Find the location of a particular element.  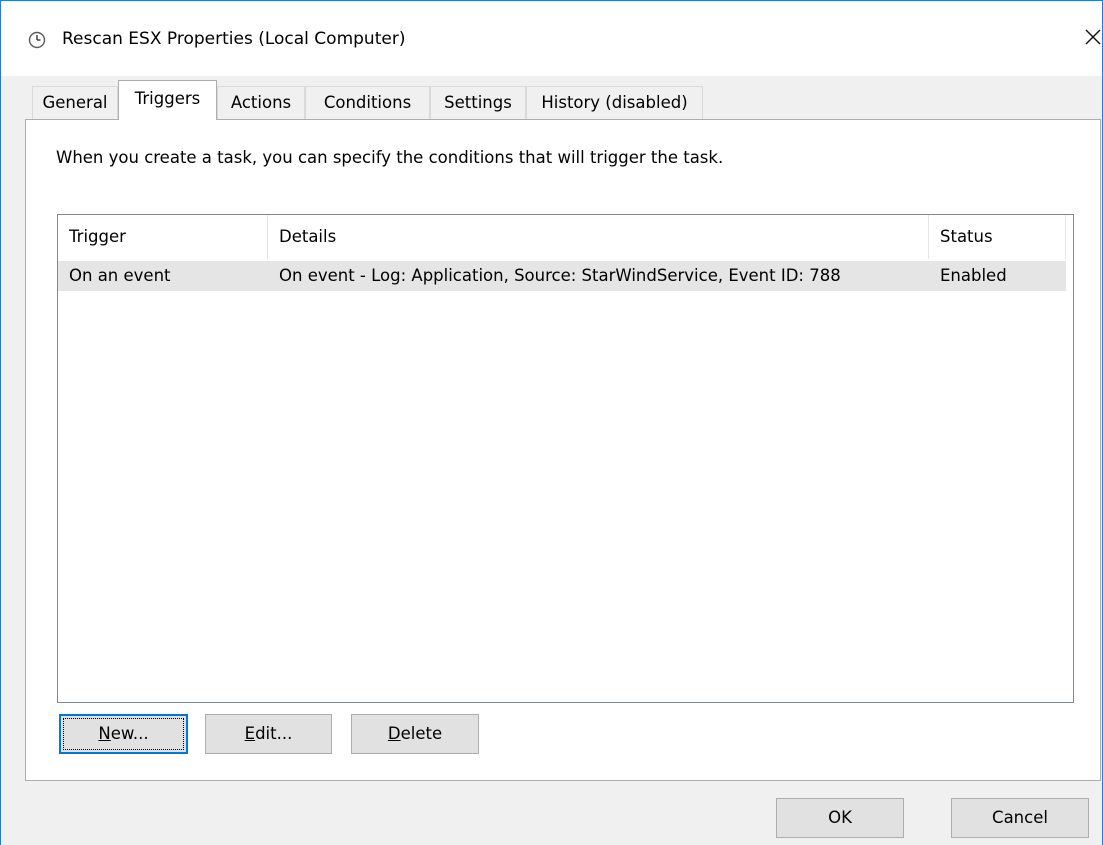

close-button is located at coordinates (1088, 36).